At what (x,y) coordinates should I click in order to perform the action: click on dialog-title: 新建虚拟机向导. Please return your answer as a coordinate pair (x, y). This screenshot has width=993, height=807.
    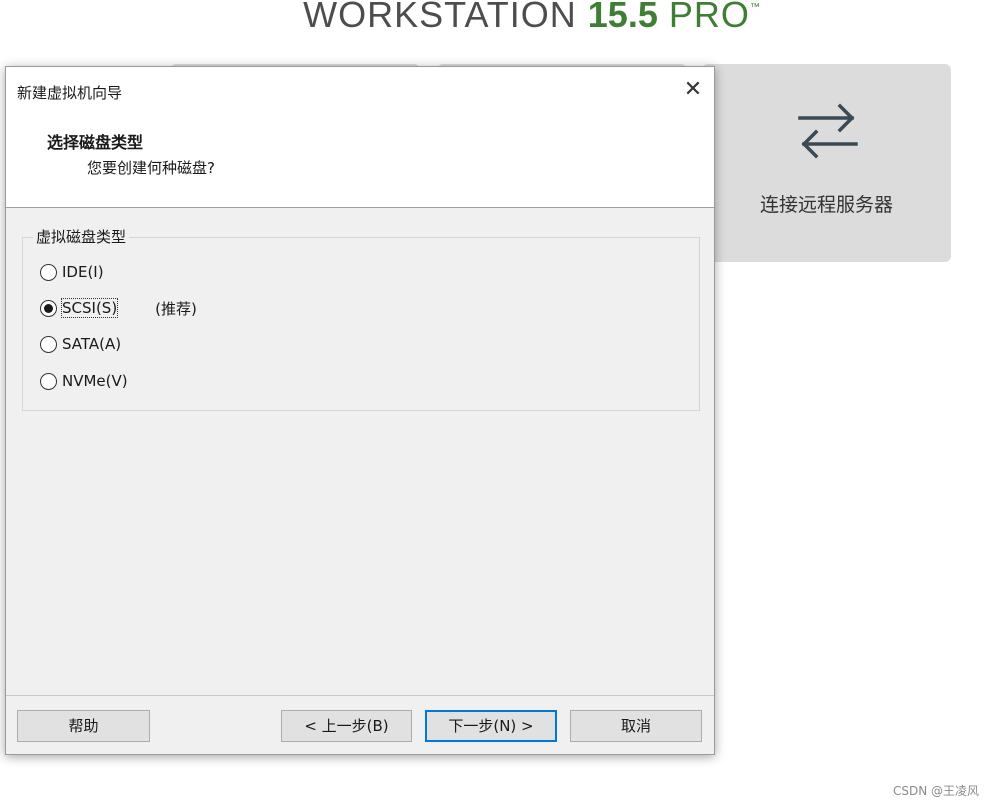
    Looking at the image, I should click on (70, 93).